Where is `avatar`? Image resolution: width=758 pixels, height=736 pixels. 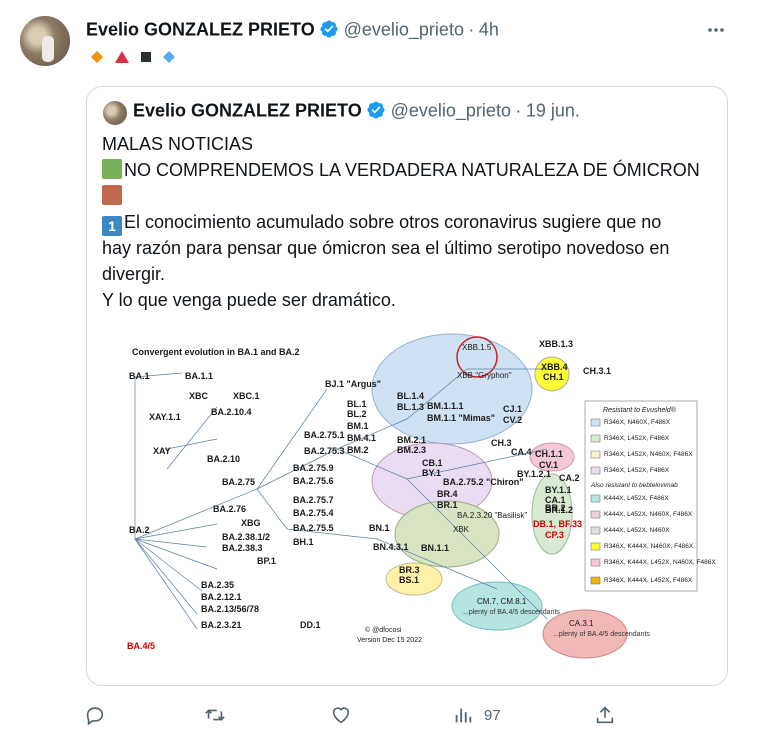
avatar is located at coordinates (45, 41).